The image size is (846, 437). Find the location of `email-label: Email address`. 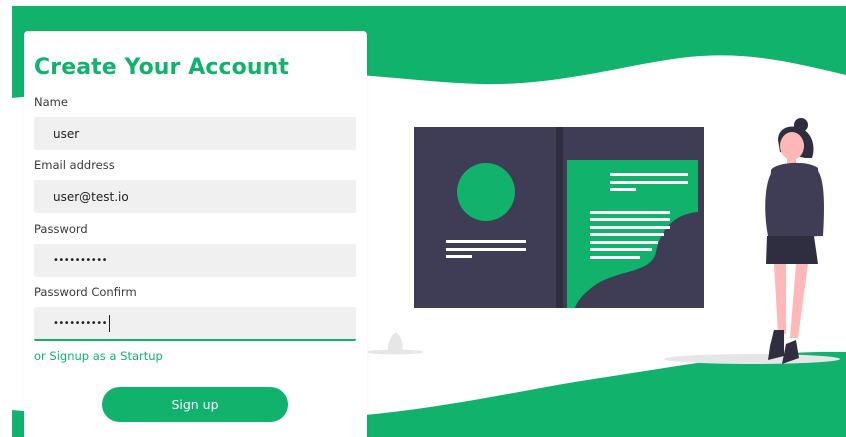

email-label: Email address is located at coordinates (74, 165).